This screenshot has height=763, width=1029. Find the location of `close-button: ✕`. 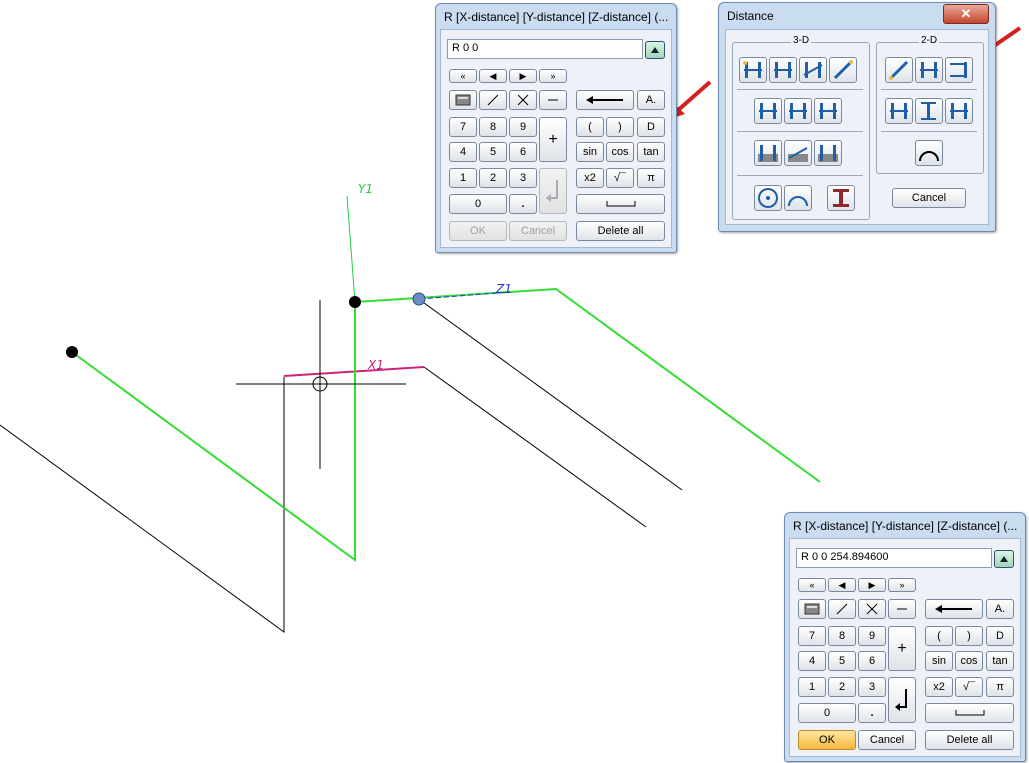

close-button: ✕ is located at coordinates (966, 14).